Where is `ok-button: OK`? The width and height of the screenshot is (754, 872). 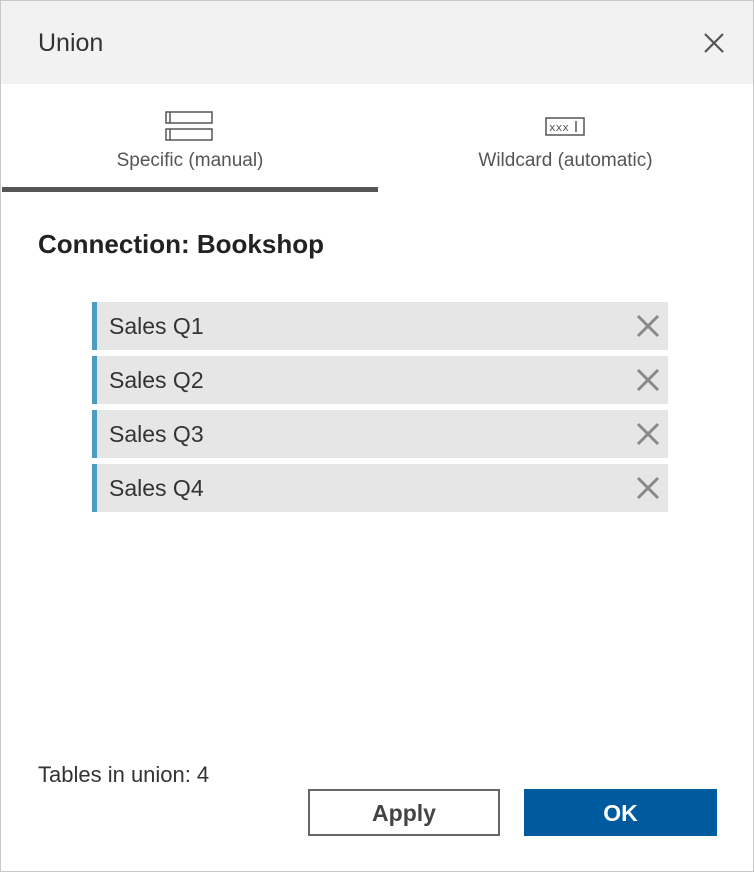
ok-button: OK is located at coordinates (620, 812).